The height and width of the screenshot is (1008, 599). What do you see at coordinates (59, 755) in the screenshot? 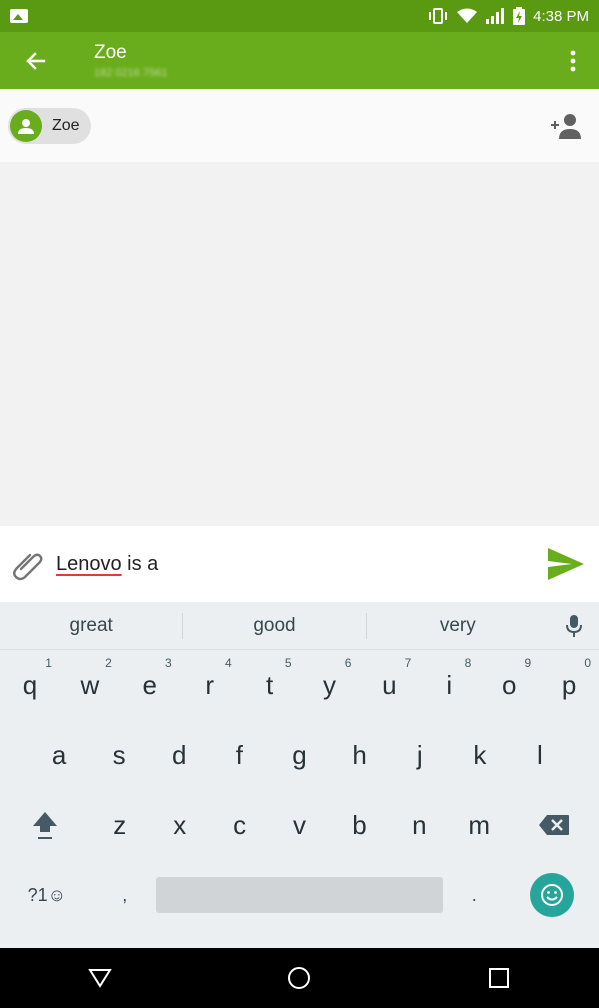
I see `key-a: a` at bounding box center [59, 755].